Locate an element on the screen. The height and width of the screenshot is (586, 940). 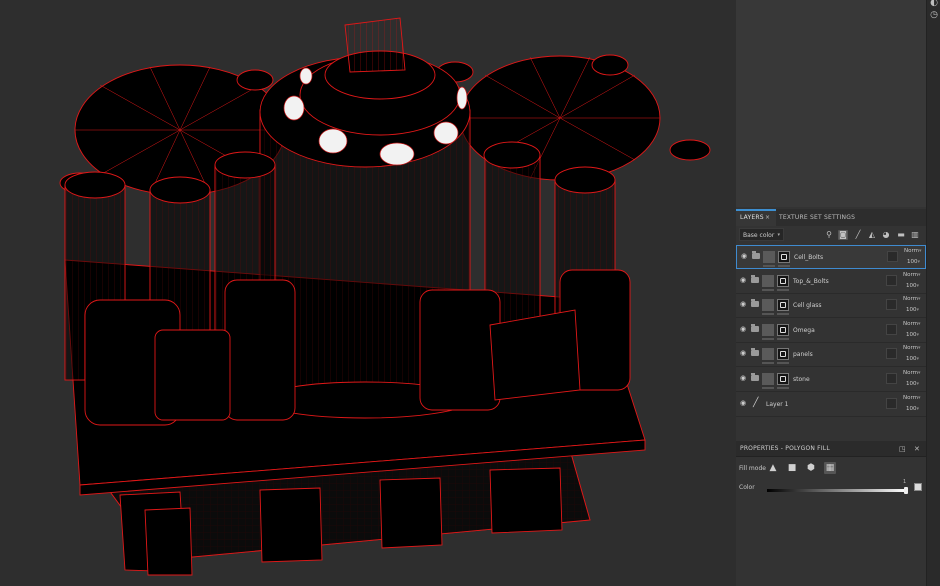
polygon-fill-icon: ■ is located at coordinates (792, 468).